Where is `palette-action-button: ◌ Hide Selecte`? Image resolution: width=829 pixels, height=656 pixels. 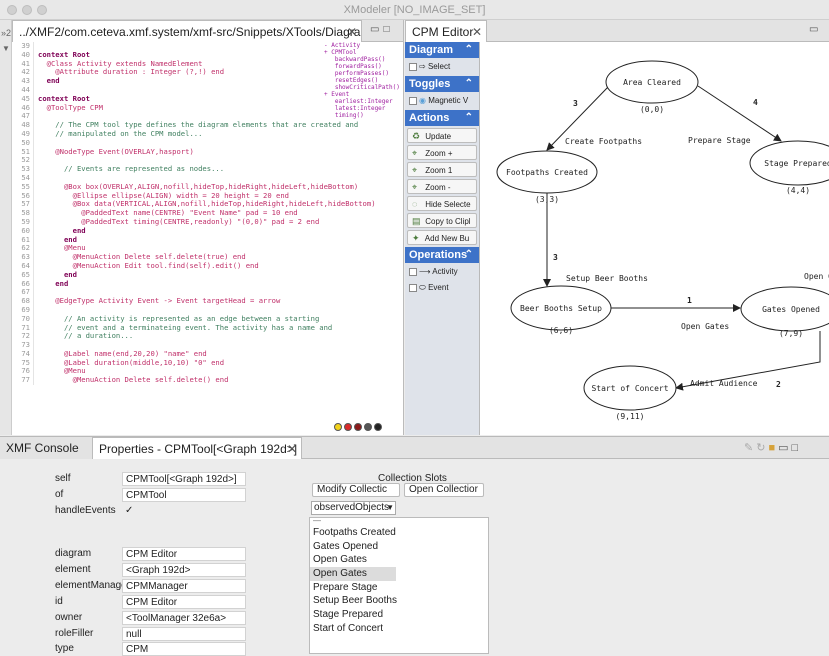
palette-action-button: ◌ Hide Selecte is located at coordinates (442, 203).